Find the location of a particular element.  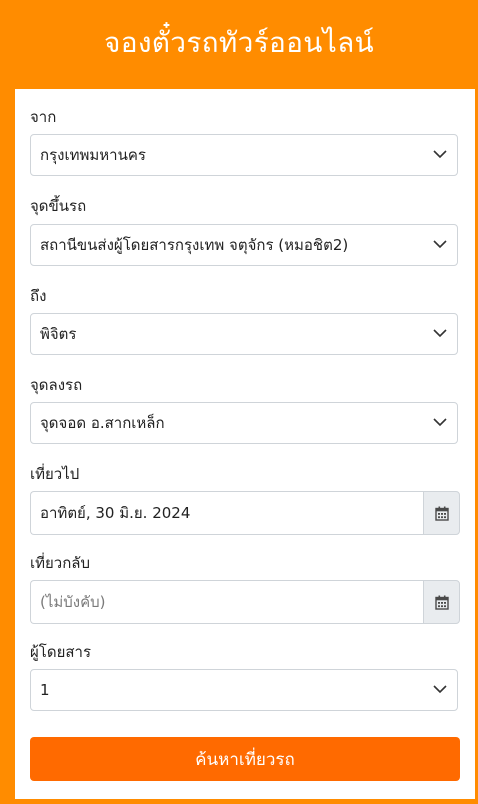

passengers-value: 1 is located at coordinates (45, 690).